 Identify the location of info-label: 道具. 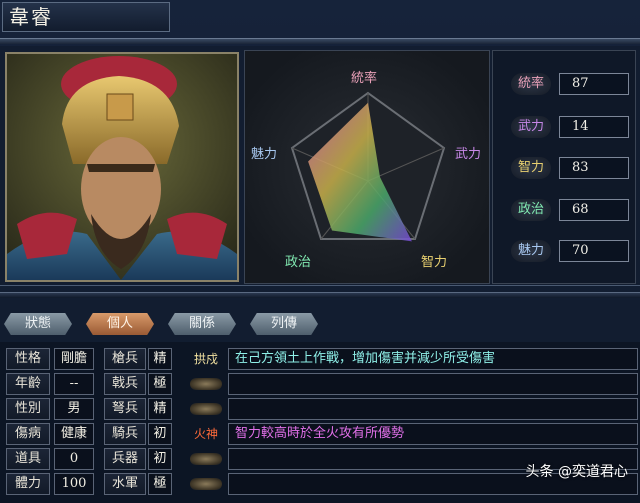
(28, 459).